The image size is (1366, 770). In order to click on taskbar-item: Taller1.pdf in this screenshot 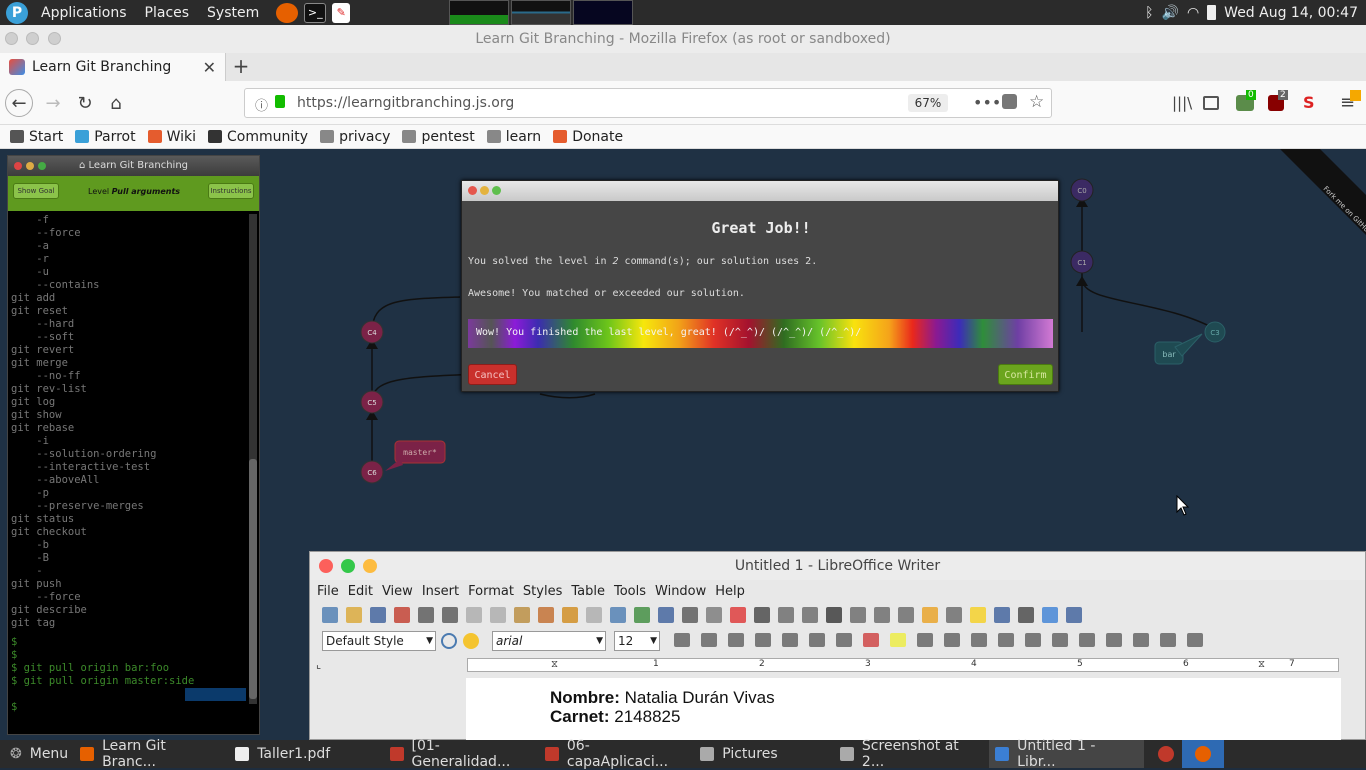, I will do `click(306, 754)`.